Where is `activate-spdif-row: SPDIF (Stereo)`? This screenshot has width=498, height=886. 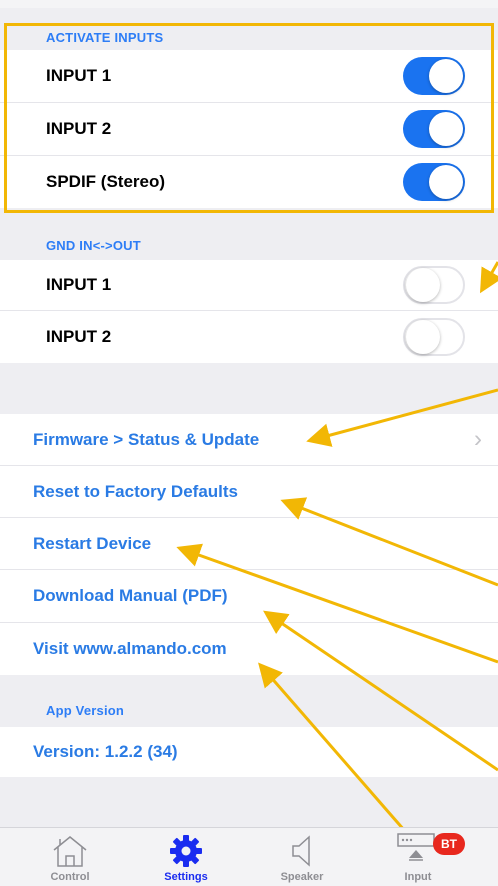 activate-spdif-row: SPDIF (Stereo) is located at coordinates (249, 182).